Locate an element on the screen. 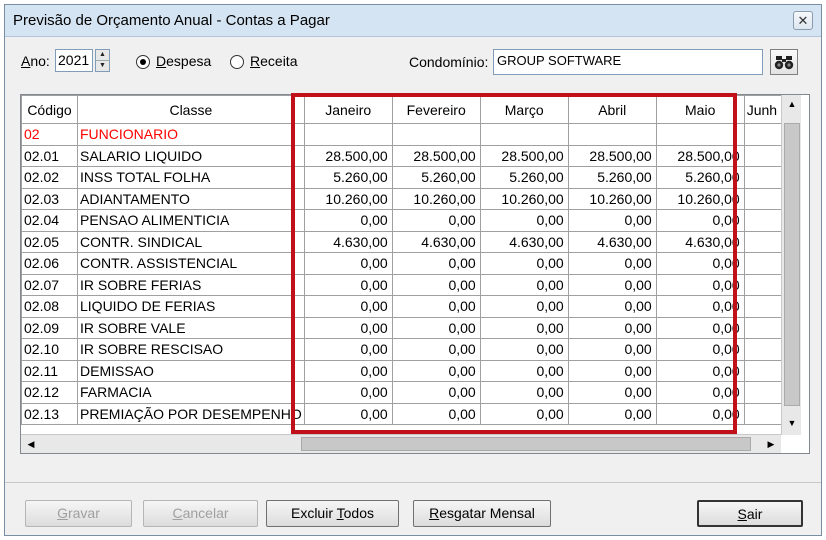  year-spinner: ▲ ▼ is located at coordinates (102, 60).